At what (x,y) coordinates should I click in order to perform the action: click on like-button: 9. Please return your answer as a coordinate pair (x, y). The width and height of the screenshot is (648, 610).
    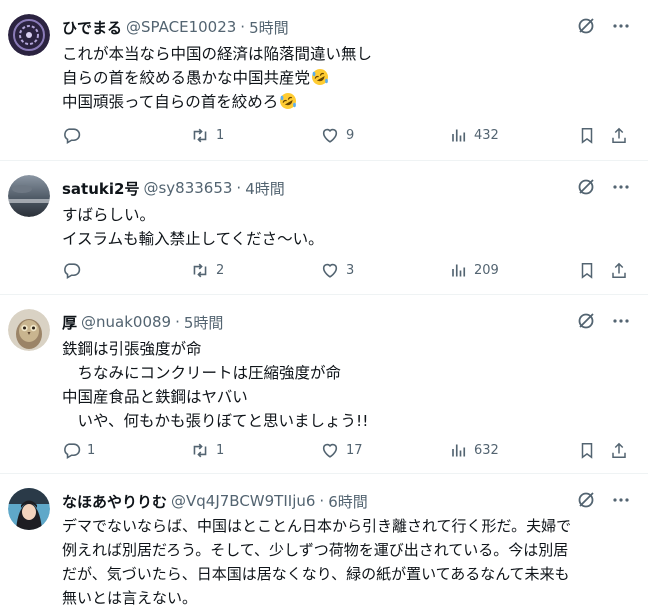
    Looking at the image, I should click on (337, 135).